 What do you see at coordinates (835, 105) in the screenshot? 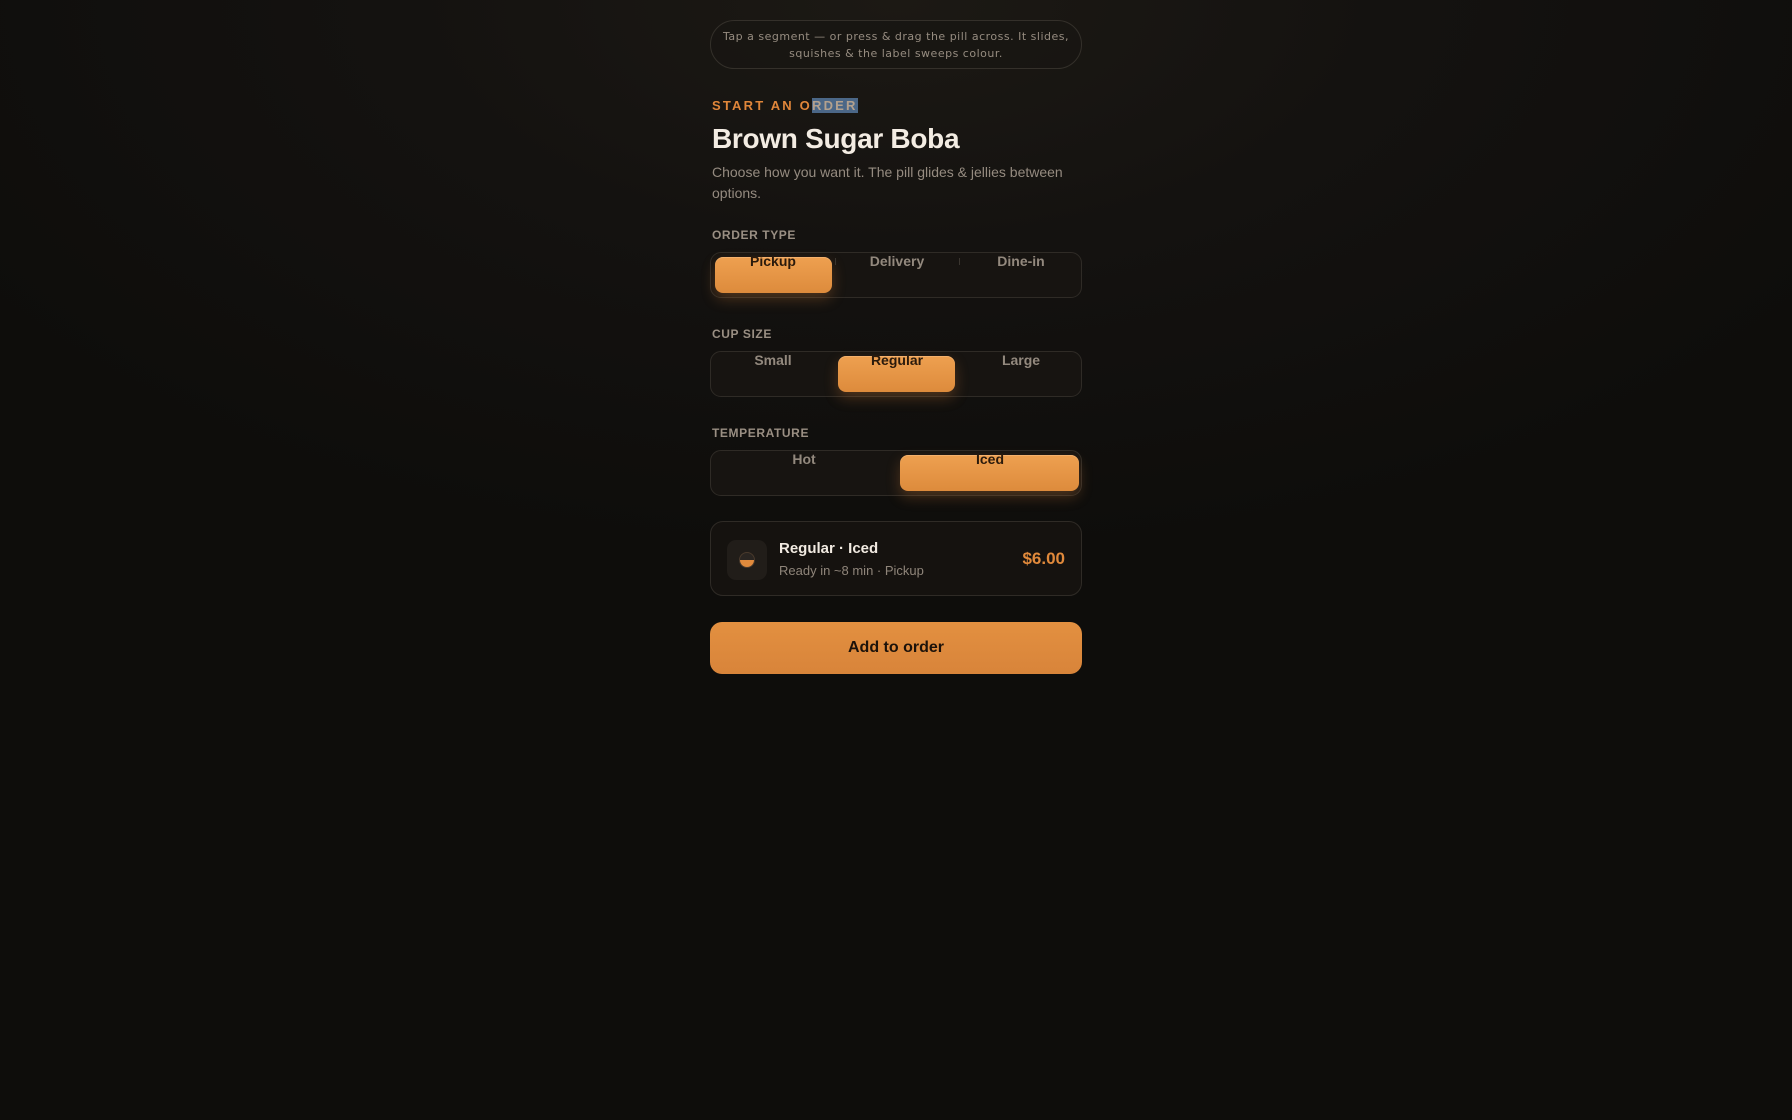
I see `eyebrow-selected-text: RDER` at bounding box center [835, 105].